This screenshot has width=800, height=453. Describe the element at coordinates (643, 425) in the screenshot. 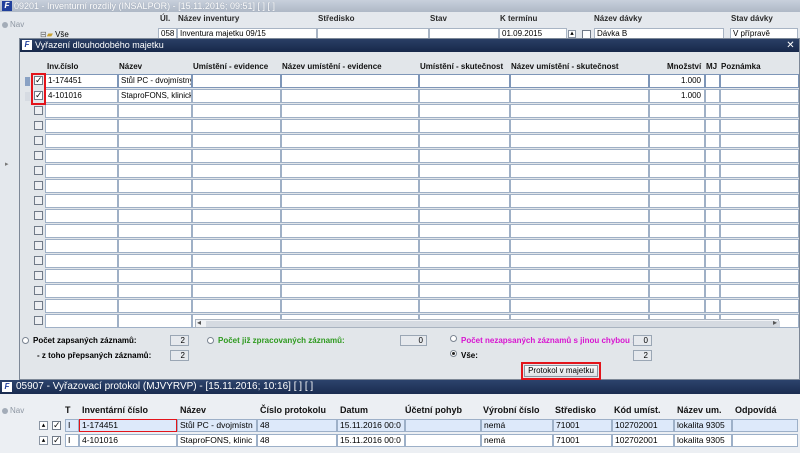

I see `bottom-cell-kod: 102702001` at that location.